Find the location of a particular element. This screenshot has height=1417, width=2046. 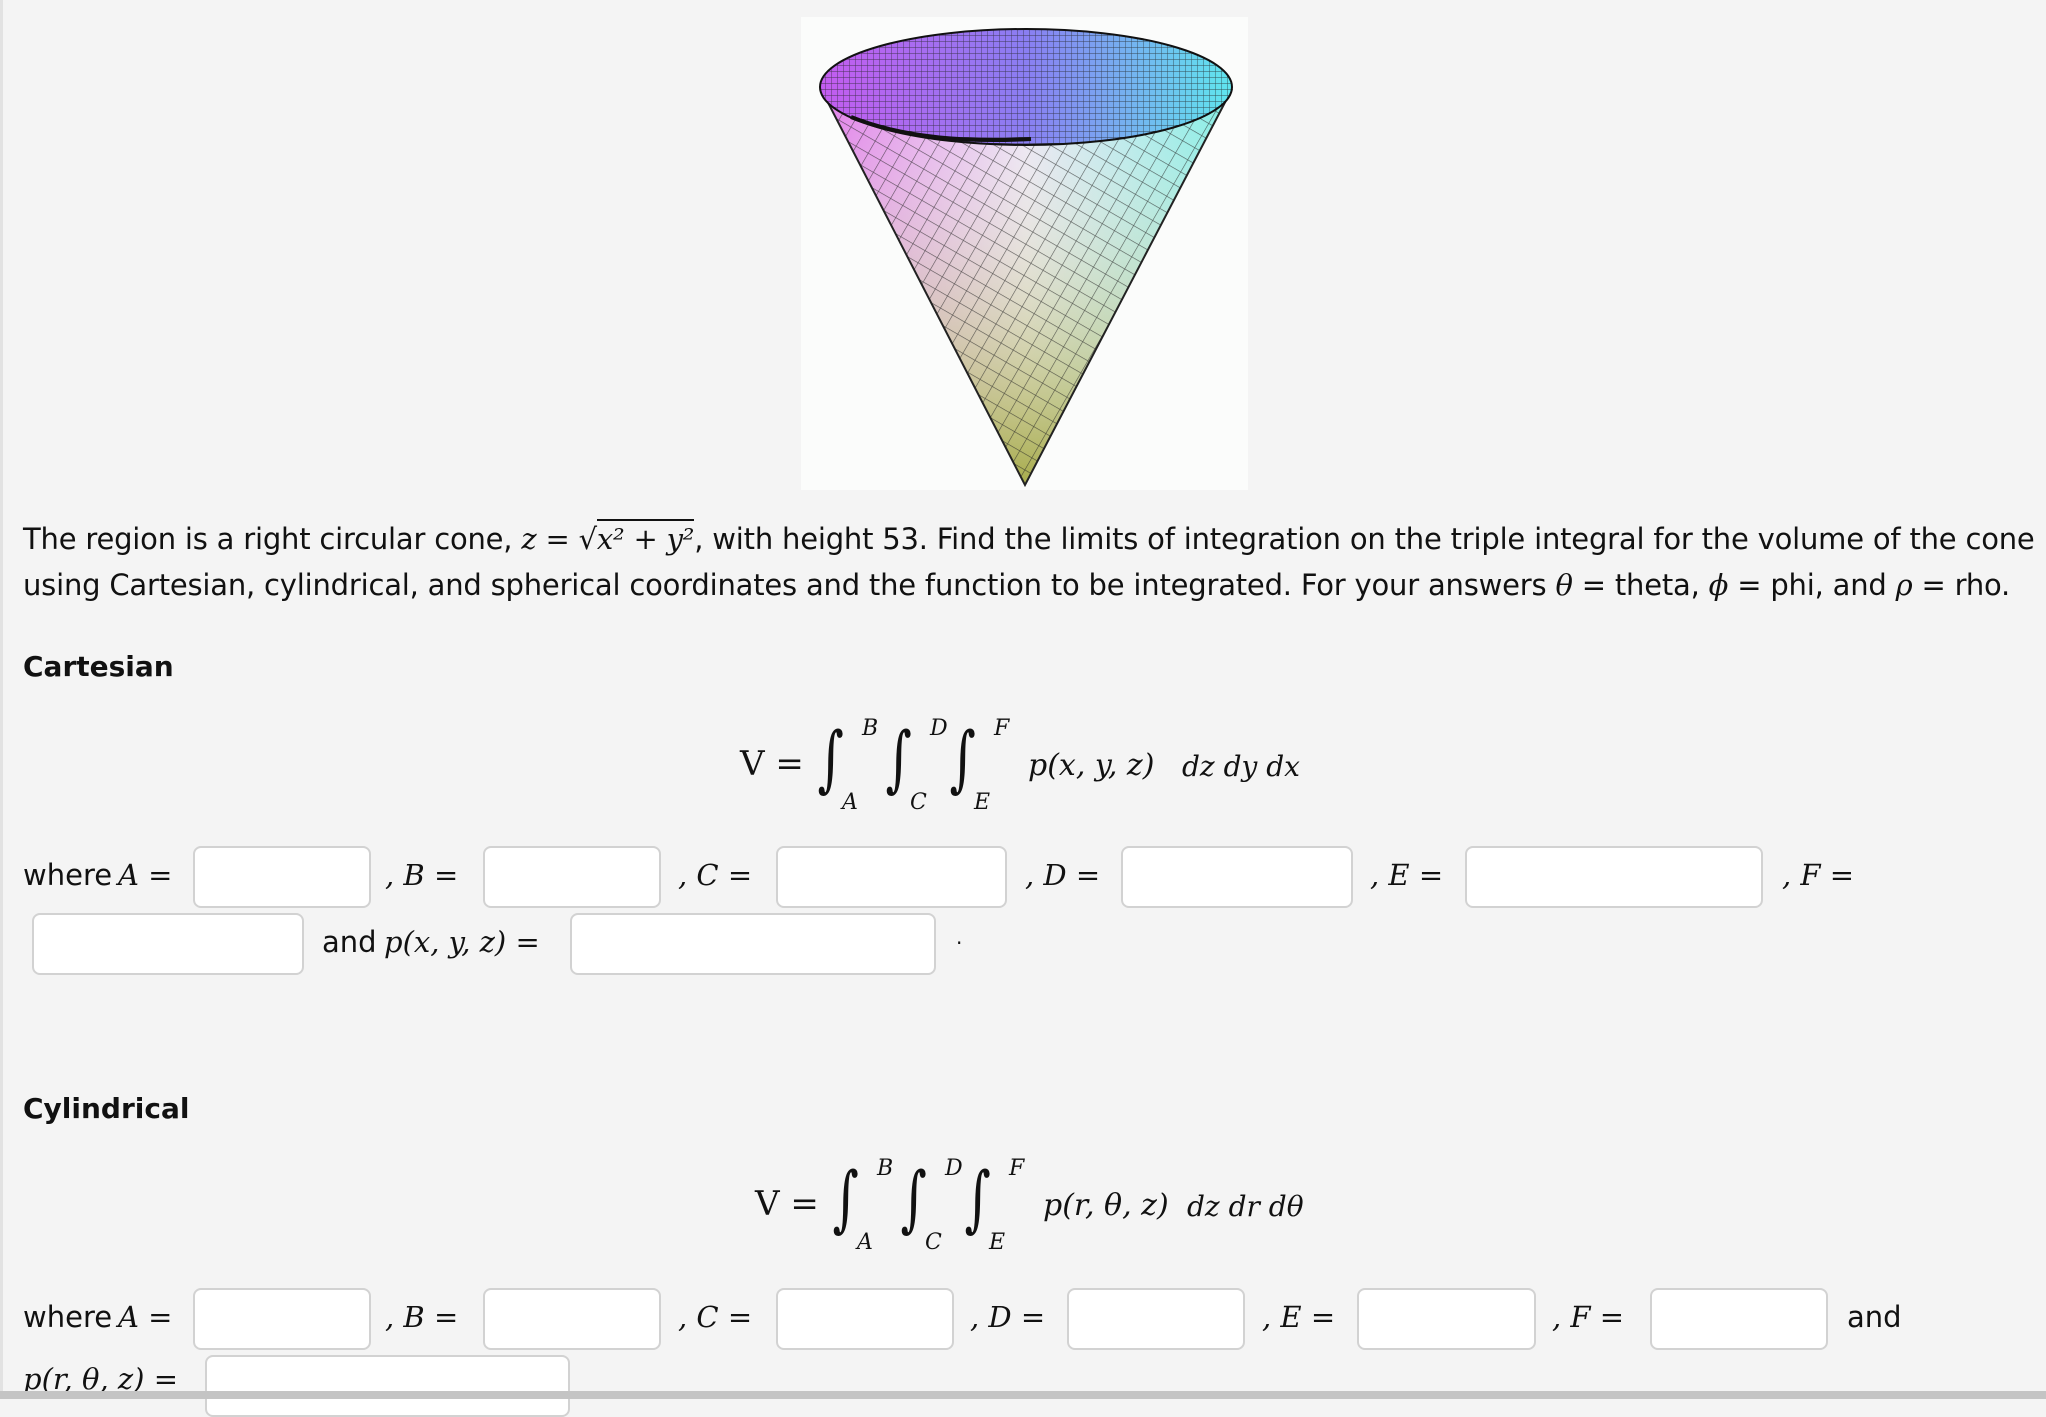

phi-symbol: ϕ is located at coordinates (1718, 585).